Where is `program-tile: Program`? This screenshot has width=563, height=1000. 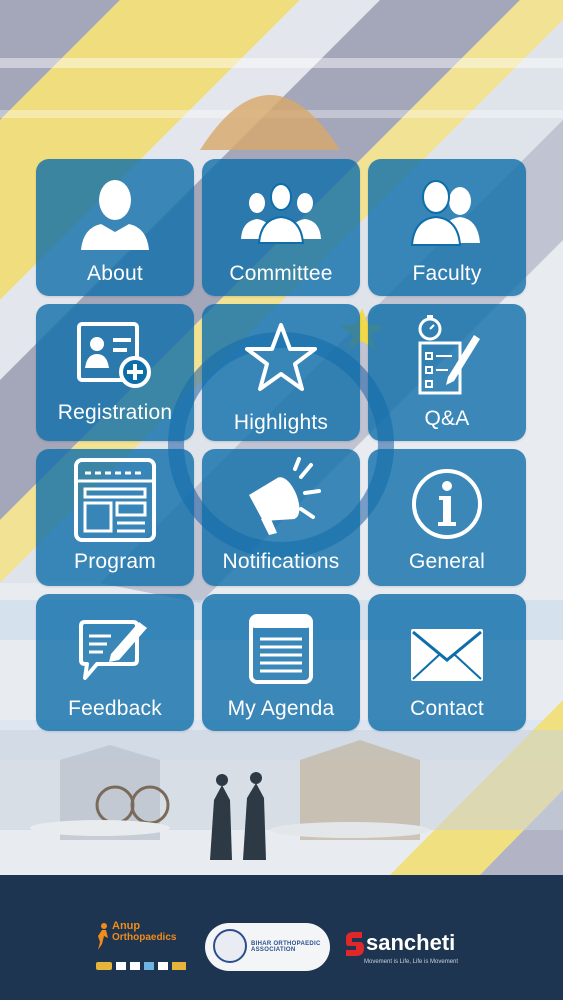
program-tile: Program is located at coordinates (115, 517).